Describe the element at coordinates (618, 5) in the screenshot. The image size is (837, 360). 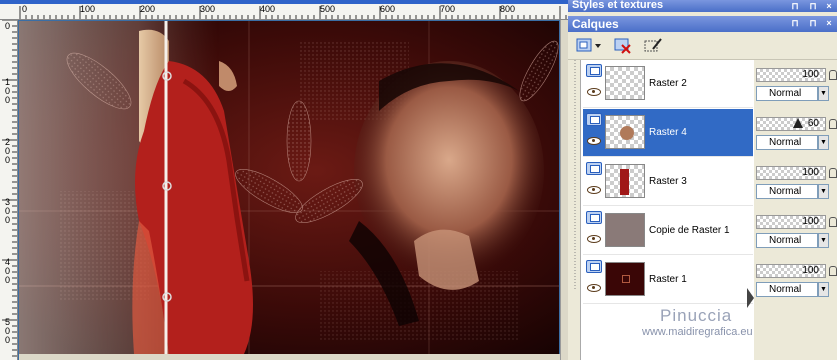
I see `styles-panel-title-text: Styles et textures` at that location.